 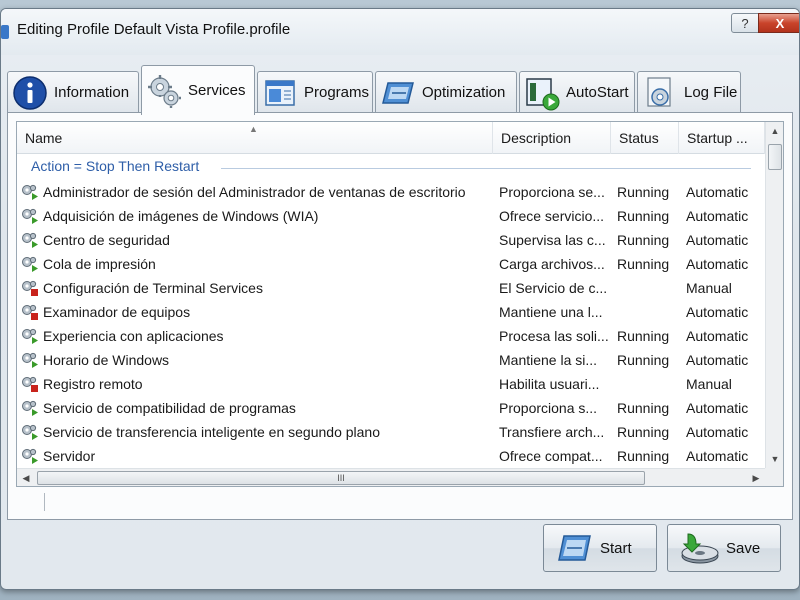 I want to click on tab-information: Information, so click(x=73, y=92).